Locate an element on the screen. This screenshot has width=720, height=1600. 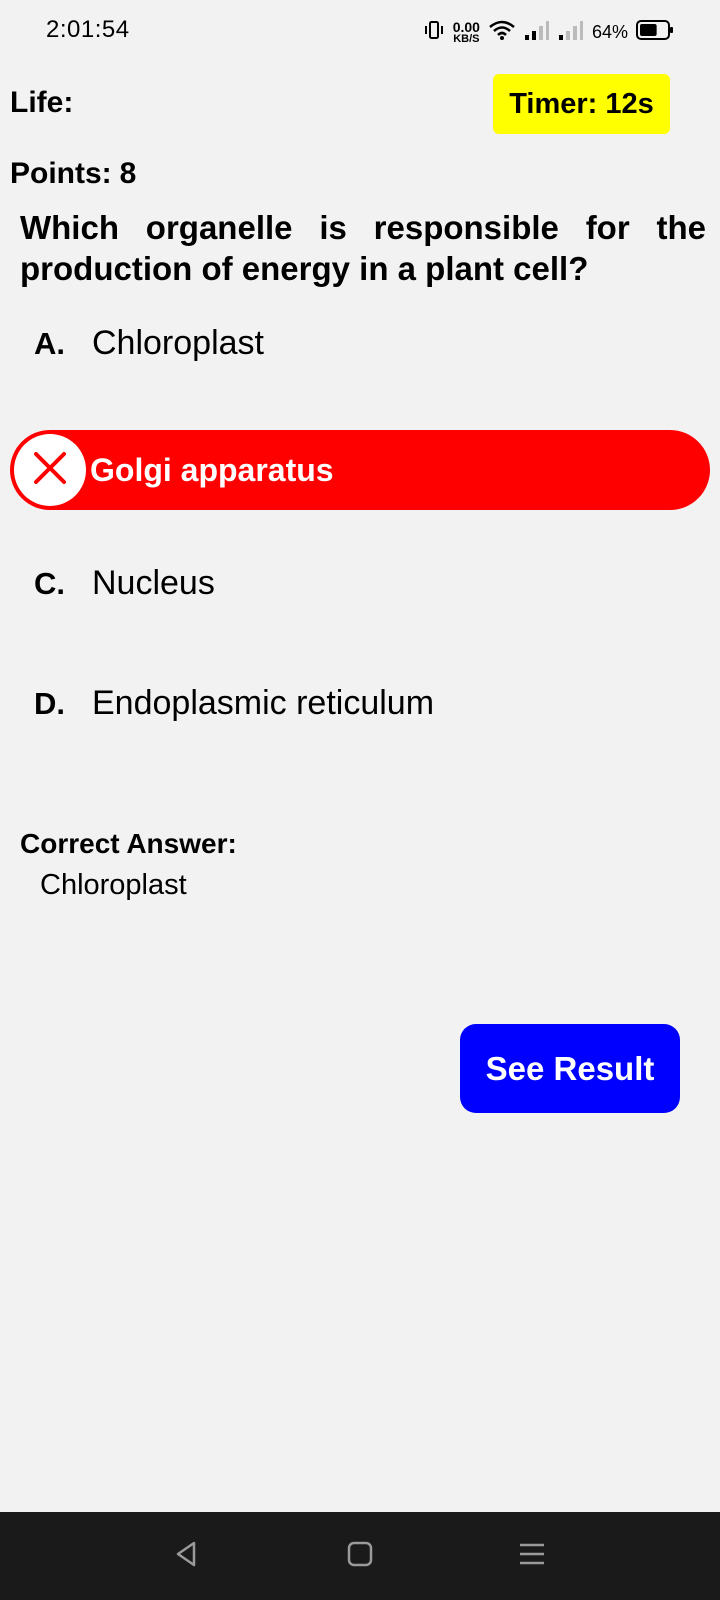
life-label: Life: is located at coordinates (42, 102).